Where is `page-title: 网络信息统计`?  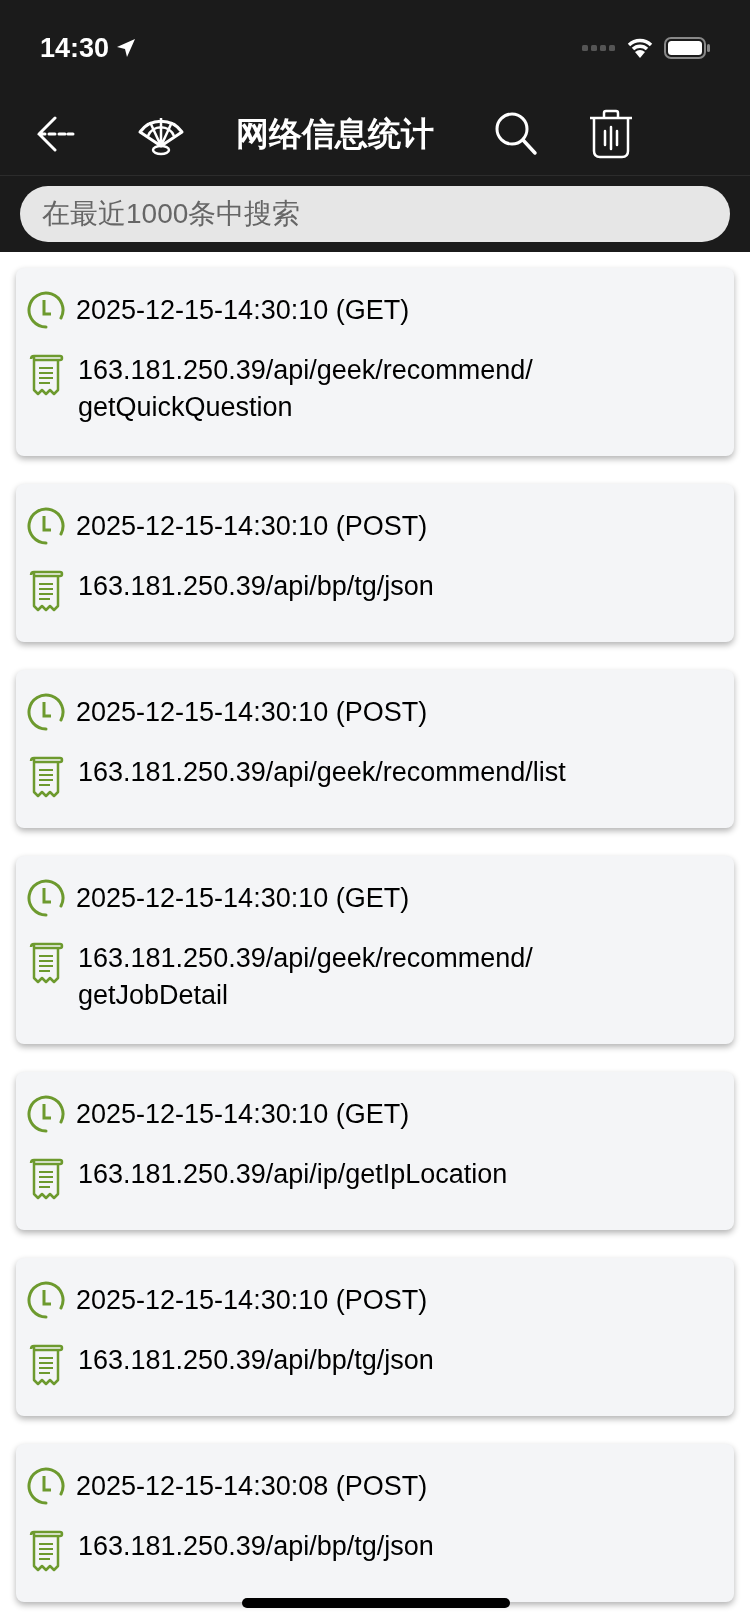 page-title: 网络信息统计 is located at coordinates (335, 133).